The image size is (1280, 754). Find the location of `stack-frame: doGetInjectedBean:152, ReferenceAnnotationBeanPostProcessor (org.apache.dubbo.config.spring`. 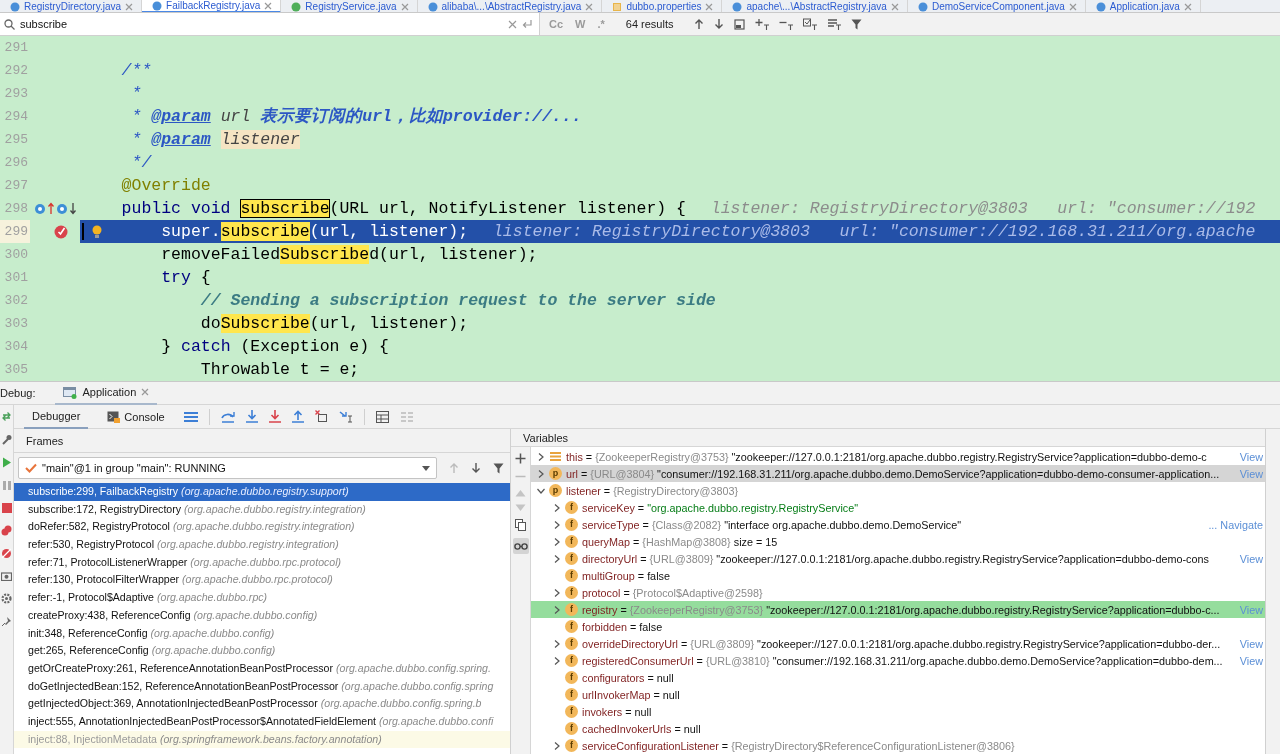

stack-frame: doGetInjectedBean:152, ReferenceAnnotationBeanPostProcessor (org.apache.dubbo.config.spring is located at coordinates (262, 686).